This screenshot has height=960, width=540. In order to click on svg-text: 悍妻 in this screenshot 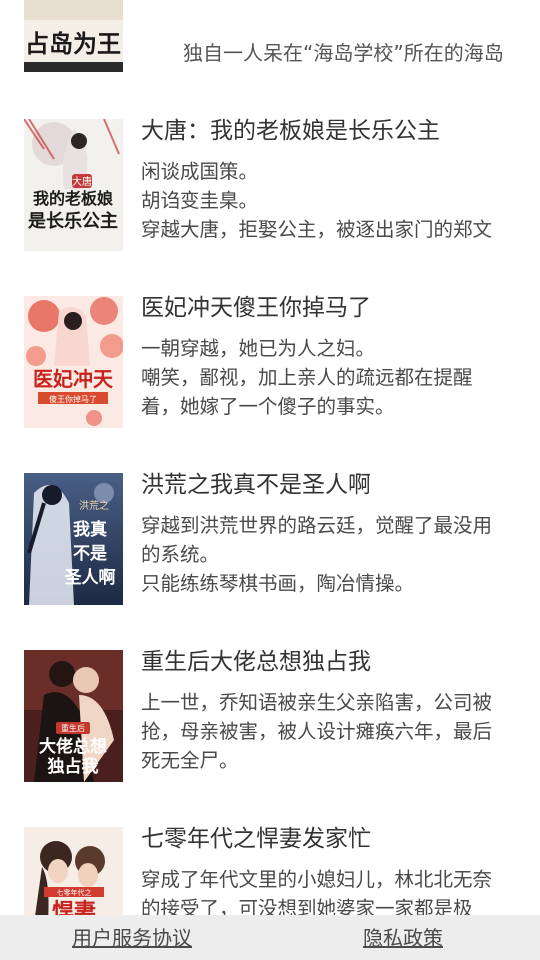, I will do `click(74, 907)`.